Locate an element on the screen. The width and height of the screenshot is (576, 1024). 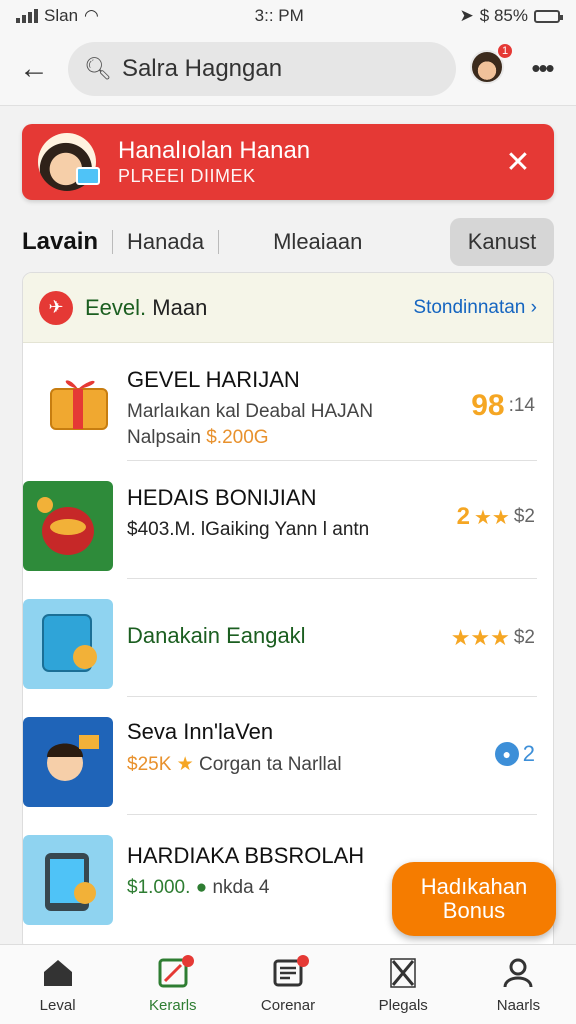
wifi-icon: ◠ is located at coordinates (91, 15).